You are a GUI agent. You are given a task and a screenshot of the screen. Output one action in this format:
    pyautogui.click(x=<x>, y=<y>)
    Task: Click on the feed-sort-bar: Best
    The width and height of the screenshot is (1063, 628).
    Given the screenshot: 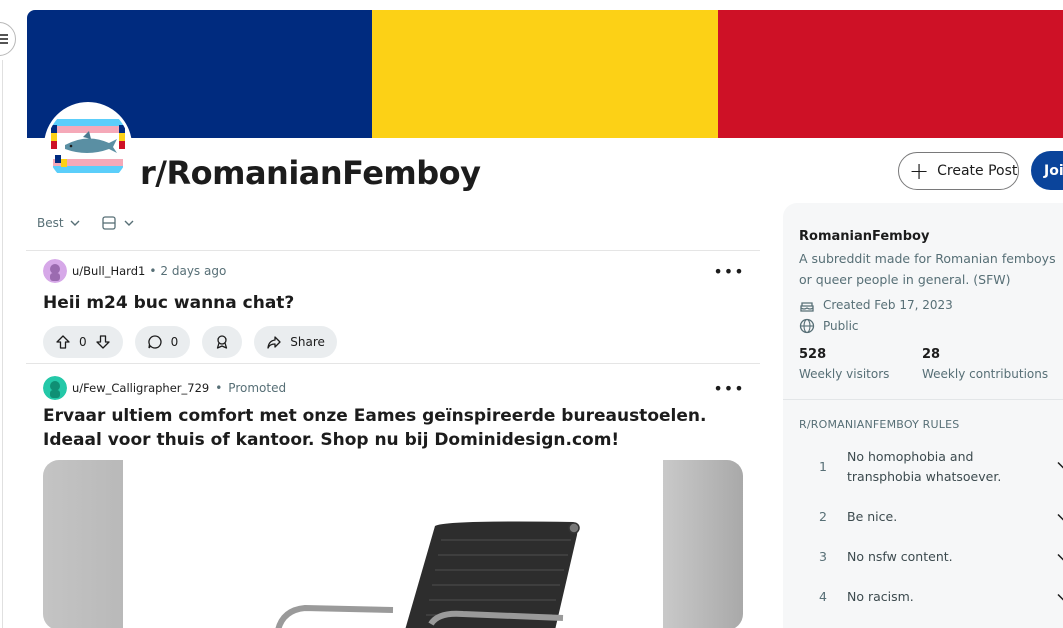 What is the action you would take?
    pyautogui.click(x=85, y=223)
    